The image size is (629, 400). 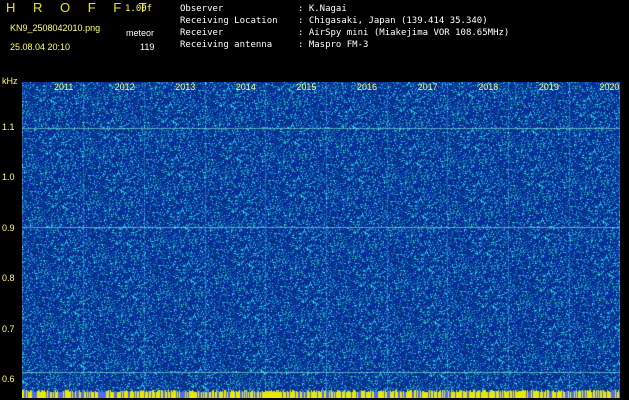 What do you see at coordinates (147, 47) in the screenshot?
I see `count-label: 119` at bounding box center [147, 47].